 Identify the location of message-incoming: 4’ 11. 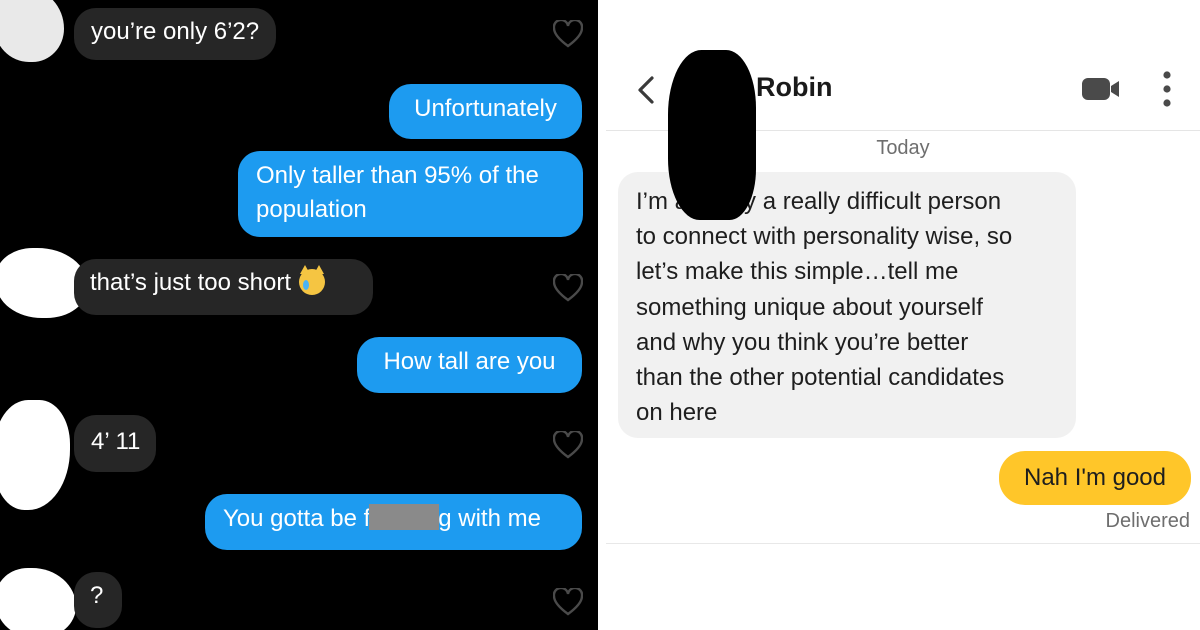
(115, 443).